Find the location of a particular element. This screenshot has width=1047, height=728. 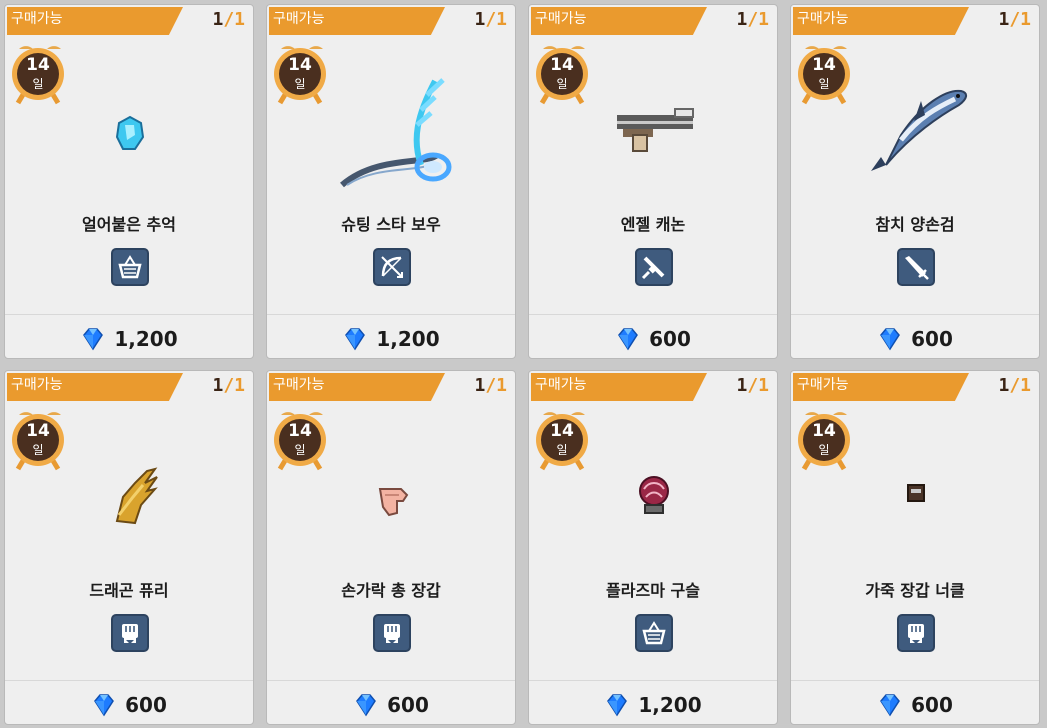

item-name: 손가락 총 장갑 is located at coordinates (391, 590).